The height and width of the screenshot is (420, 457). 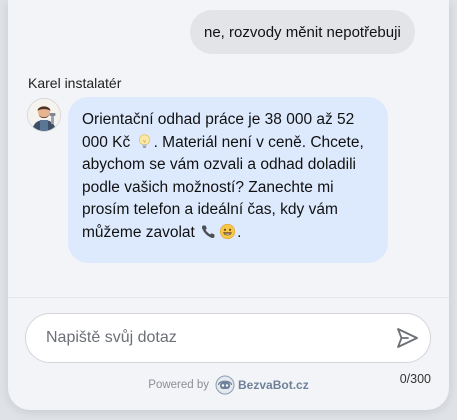 I want to click on bot-message-text-part3: ., so click(x=239, y=232).